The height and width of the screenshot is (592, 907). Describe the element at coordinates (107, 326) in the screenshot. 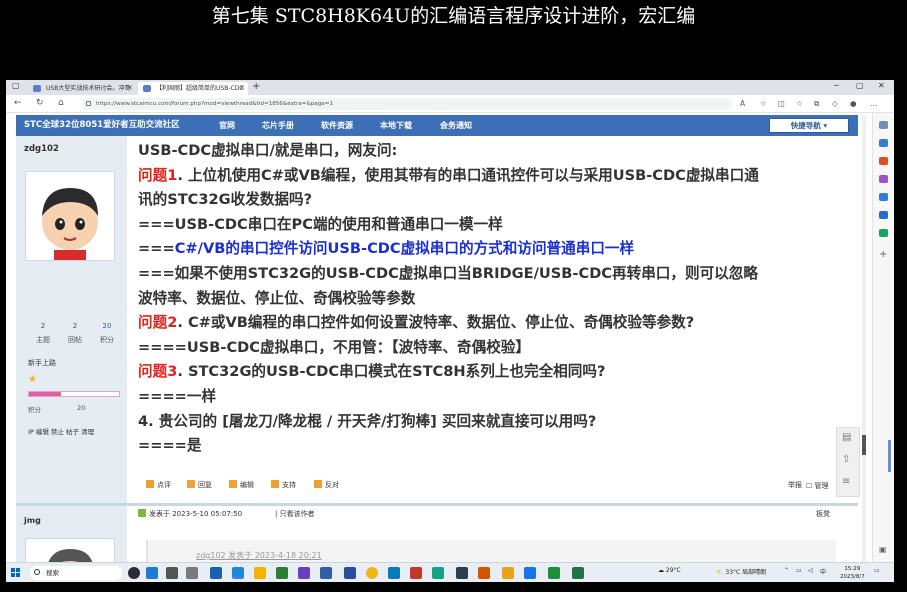

I see `stat-credits-value: 20` at that location.